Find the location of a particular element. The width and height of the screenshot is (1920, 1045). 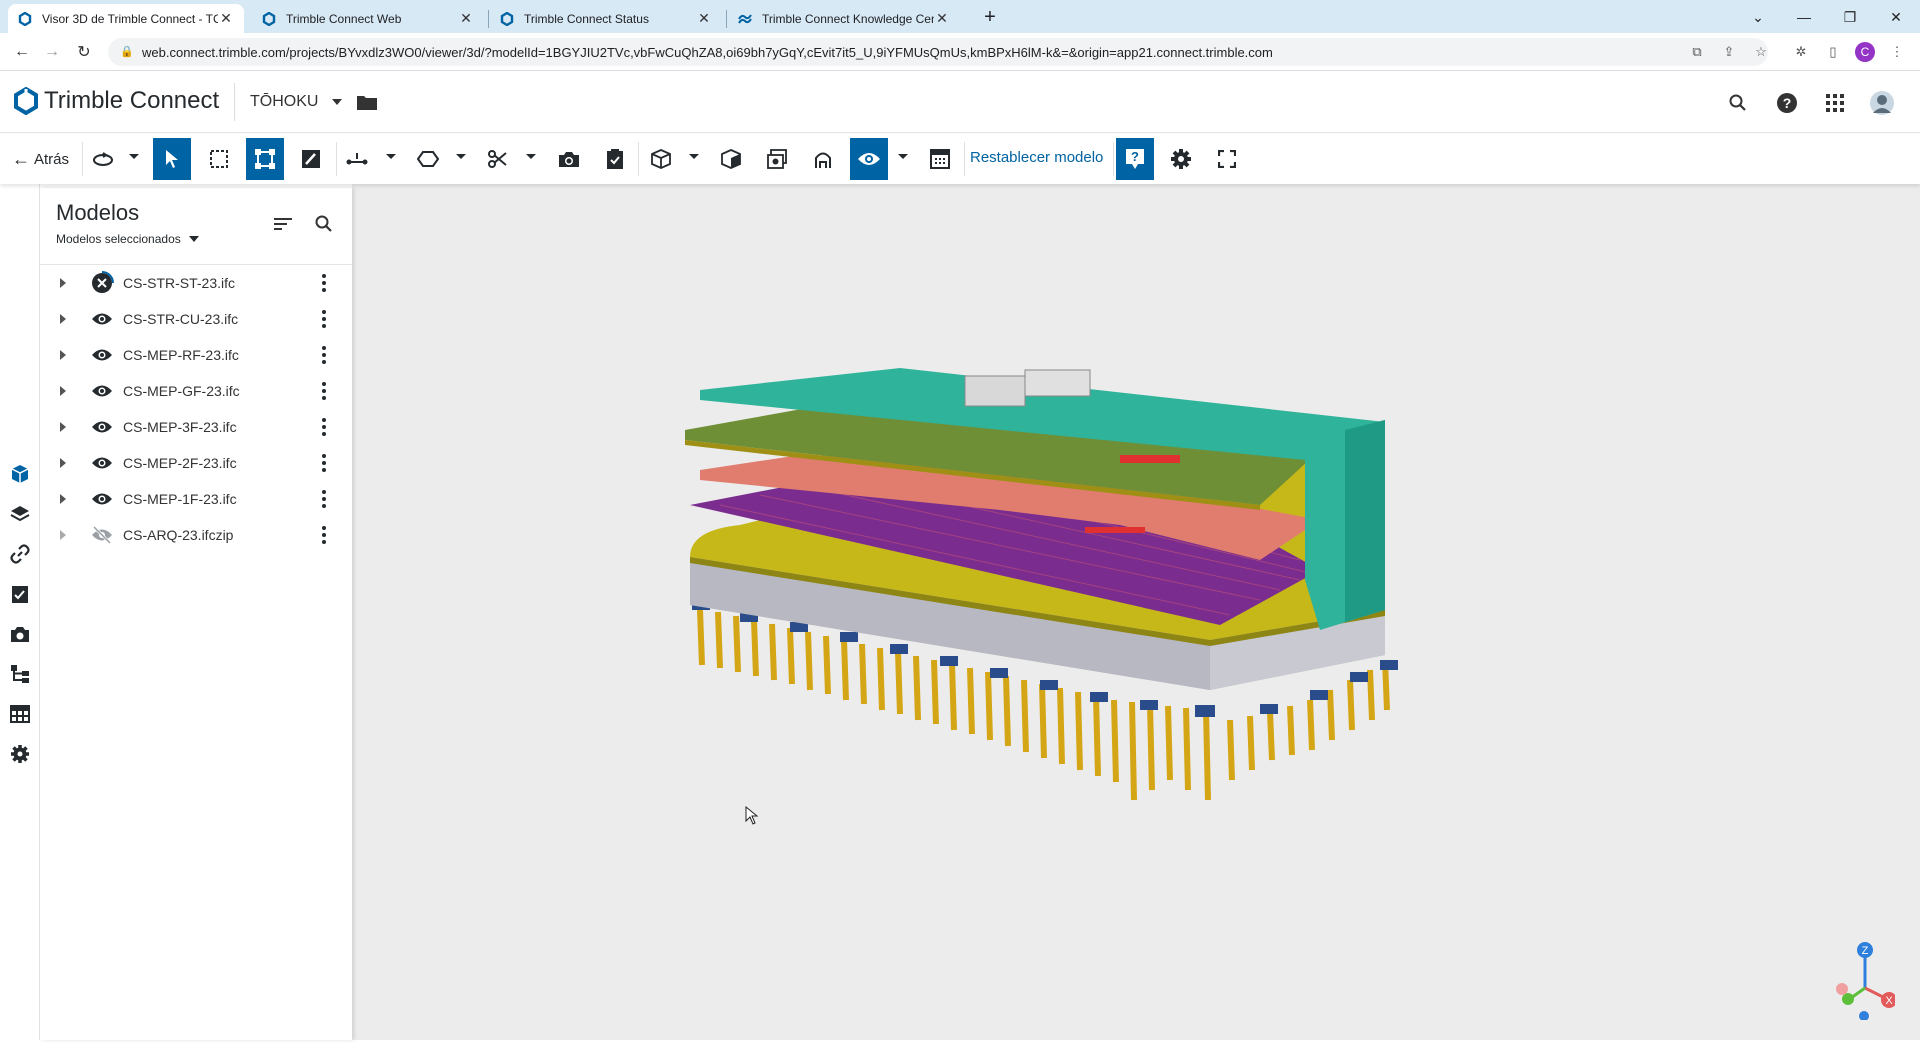

side-panel-icon: ▯ is located at coordinates (1833, 52).